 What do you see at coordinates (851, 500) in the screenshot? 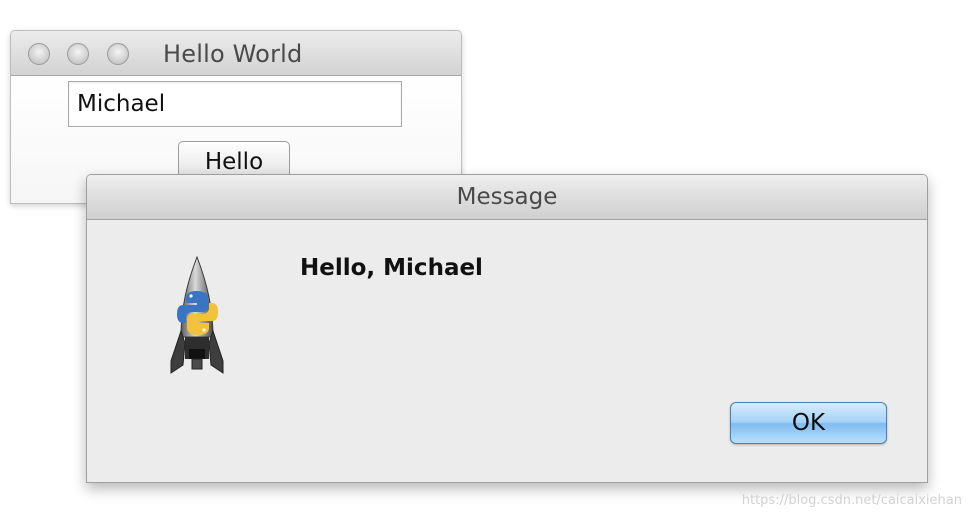
I see `watermark-url: https://blog.csdn.net/caicaixiehan` at bounding box center [851, 500].